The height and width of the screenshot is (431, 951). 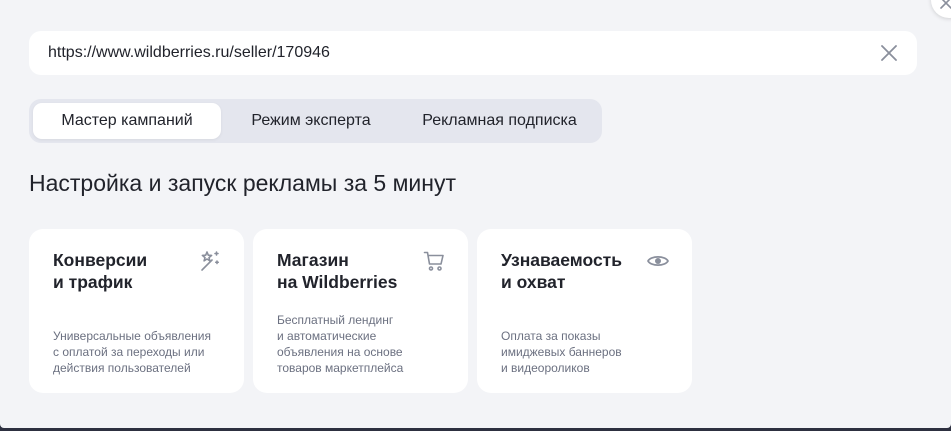 I want to click on card-title: Магазин на Wildberries, so click(x=352, y=271).